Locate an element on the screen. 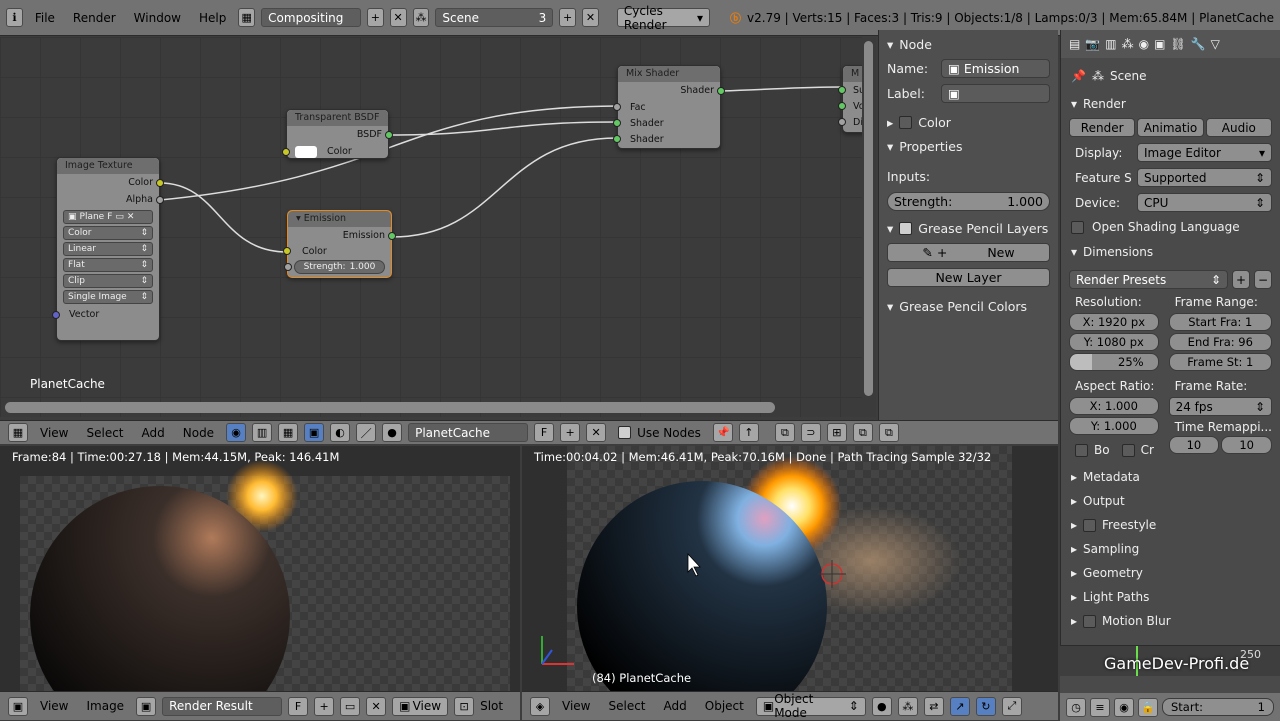 This screenshot has height=721, width=1280. scrollbar-thumb is located at coordinates (868, 218).